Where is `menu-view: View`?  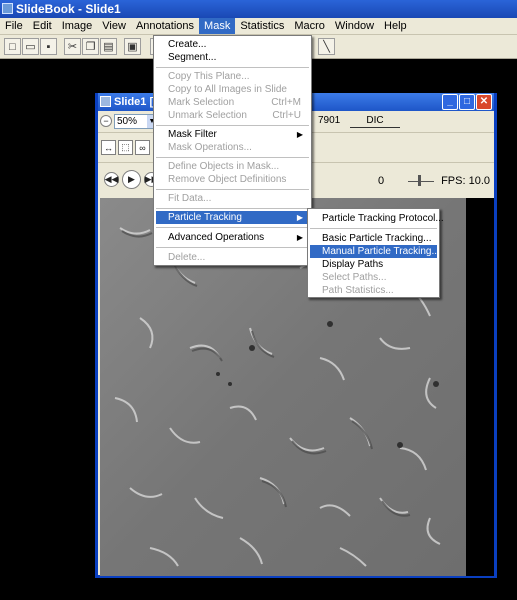
menu-view: View is located at coordinates (114, 26).